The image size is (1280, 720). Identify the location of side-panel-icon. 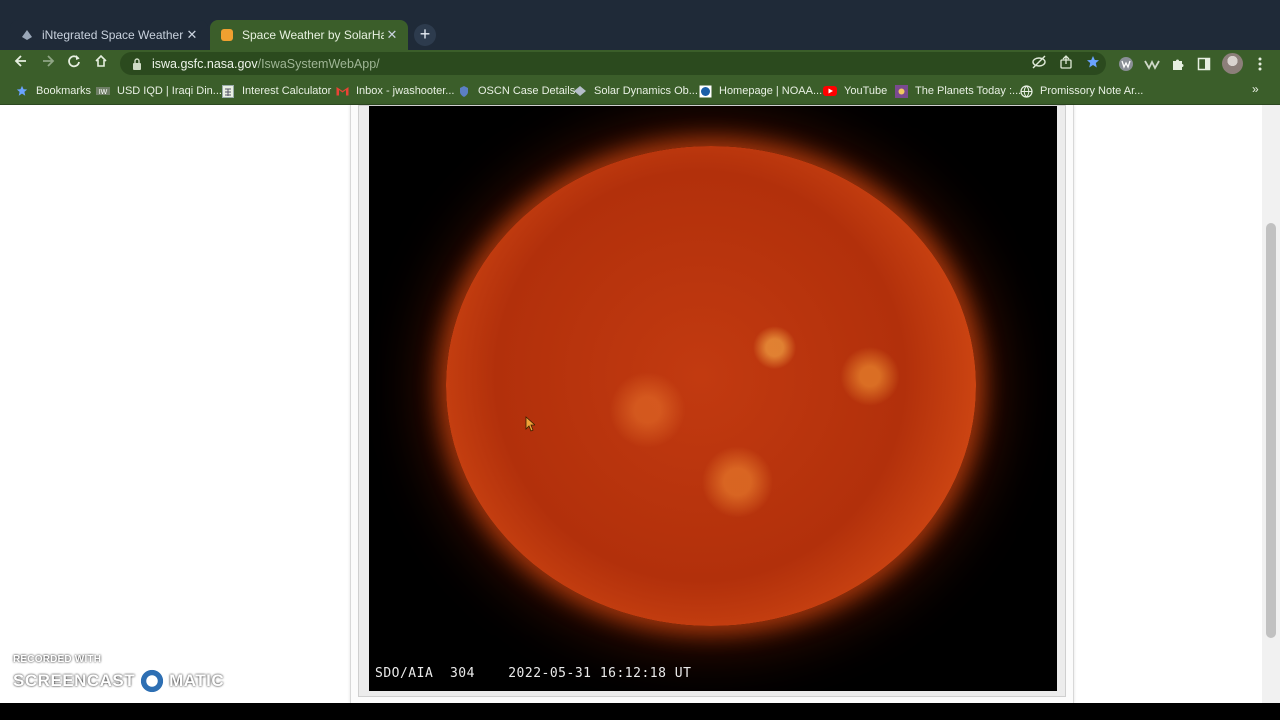
(1204, 64).